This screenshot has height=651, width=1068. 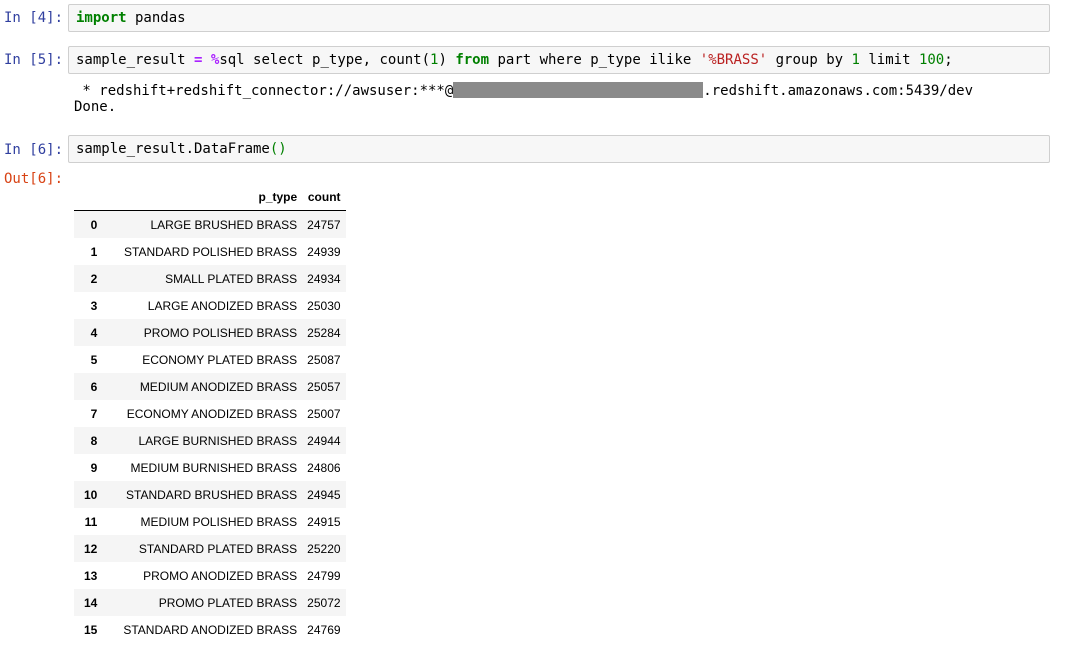 I want to click on table-row: 15 STANDARD ANODIZED BRASS 24769, so click(x=210, y=629).